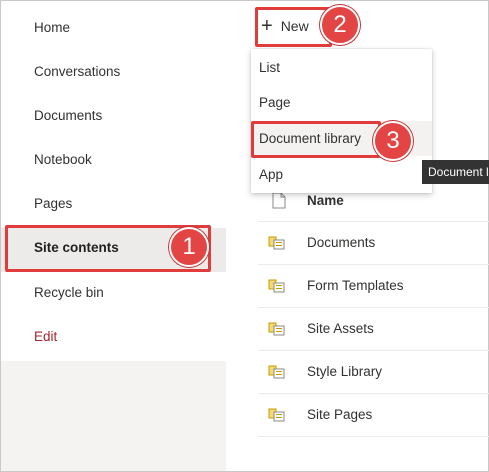 The width and height of the screenshot is (489, 472). I want to click on row-name: Site Pages, so click(340, 414).